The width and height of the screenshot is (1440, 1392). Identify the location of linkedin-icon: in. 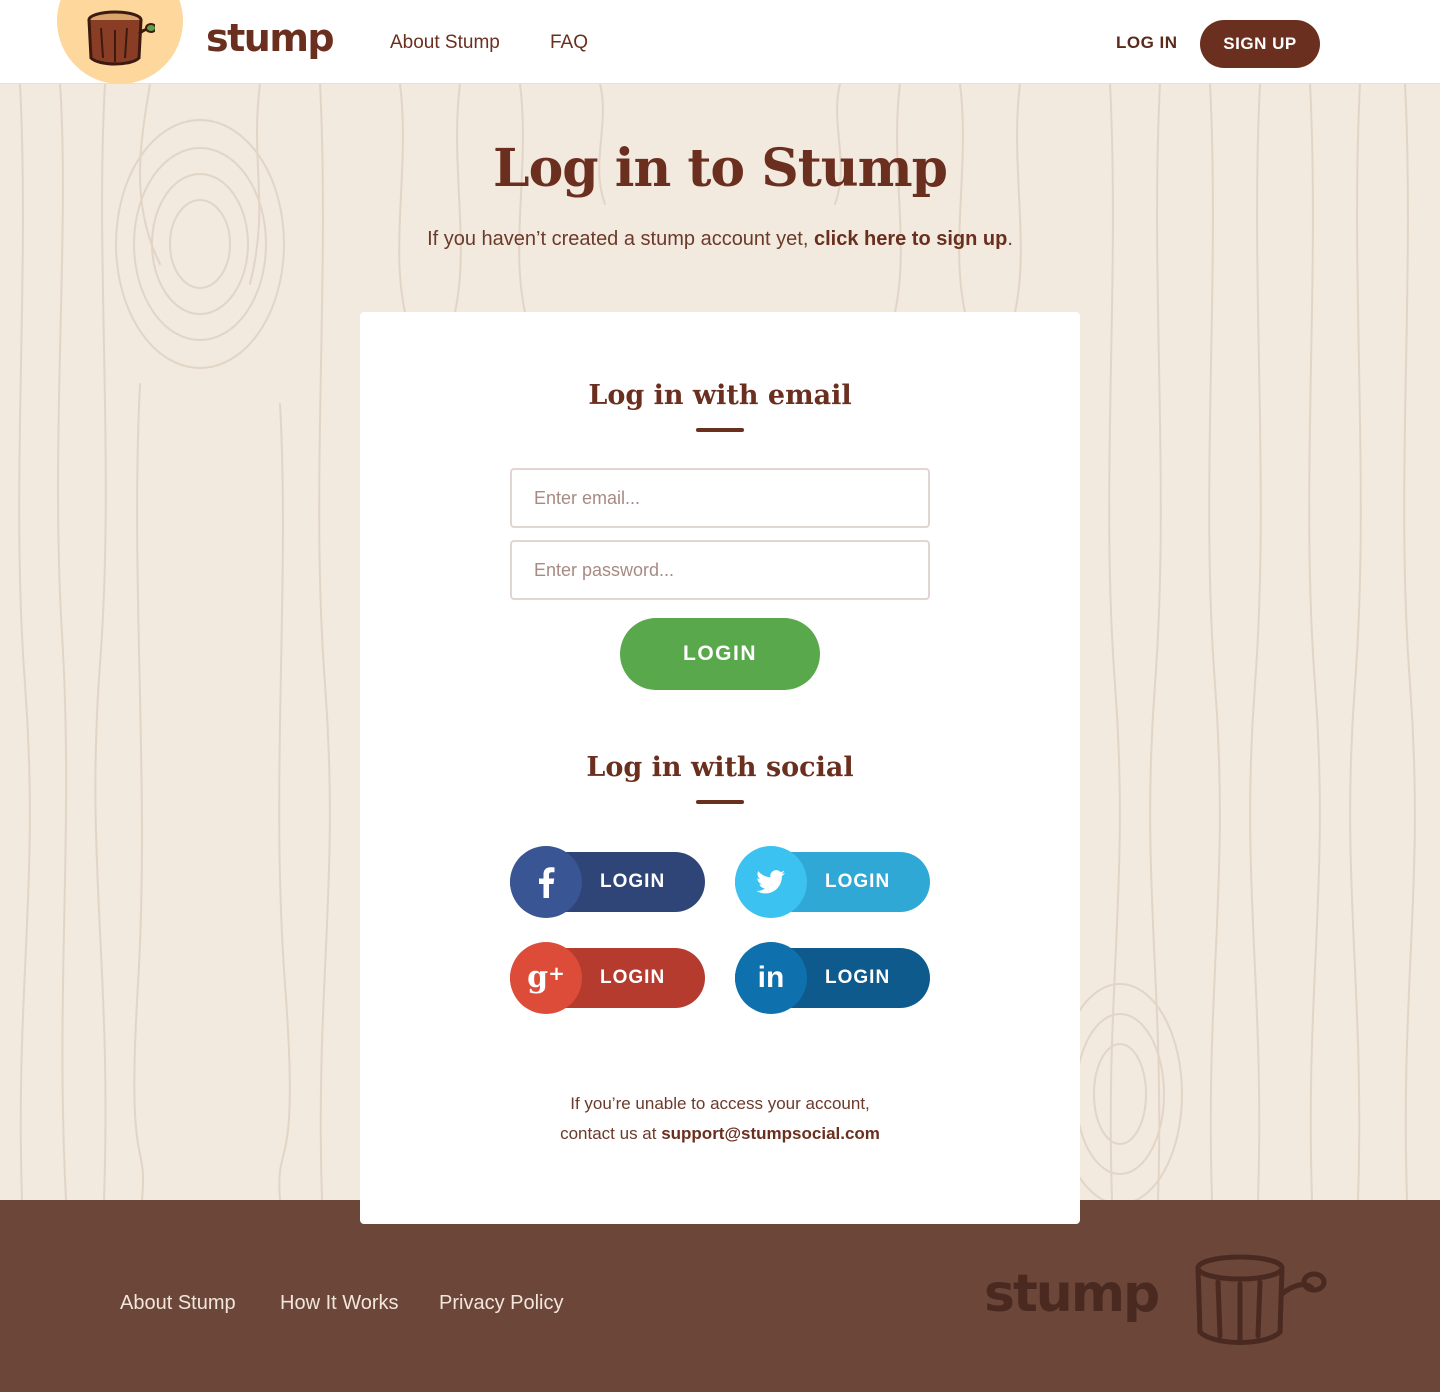
(771, 978).